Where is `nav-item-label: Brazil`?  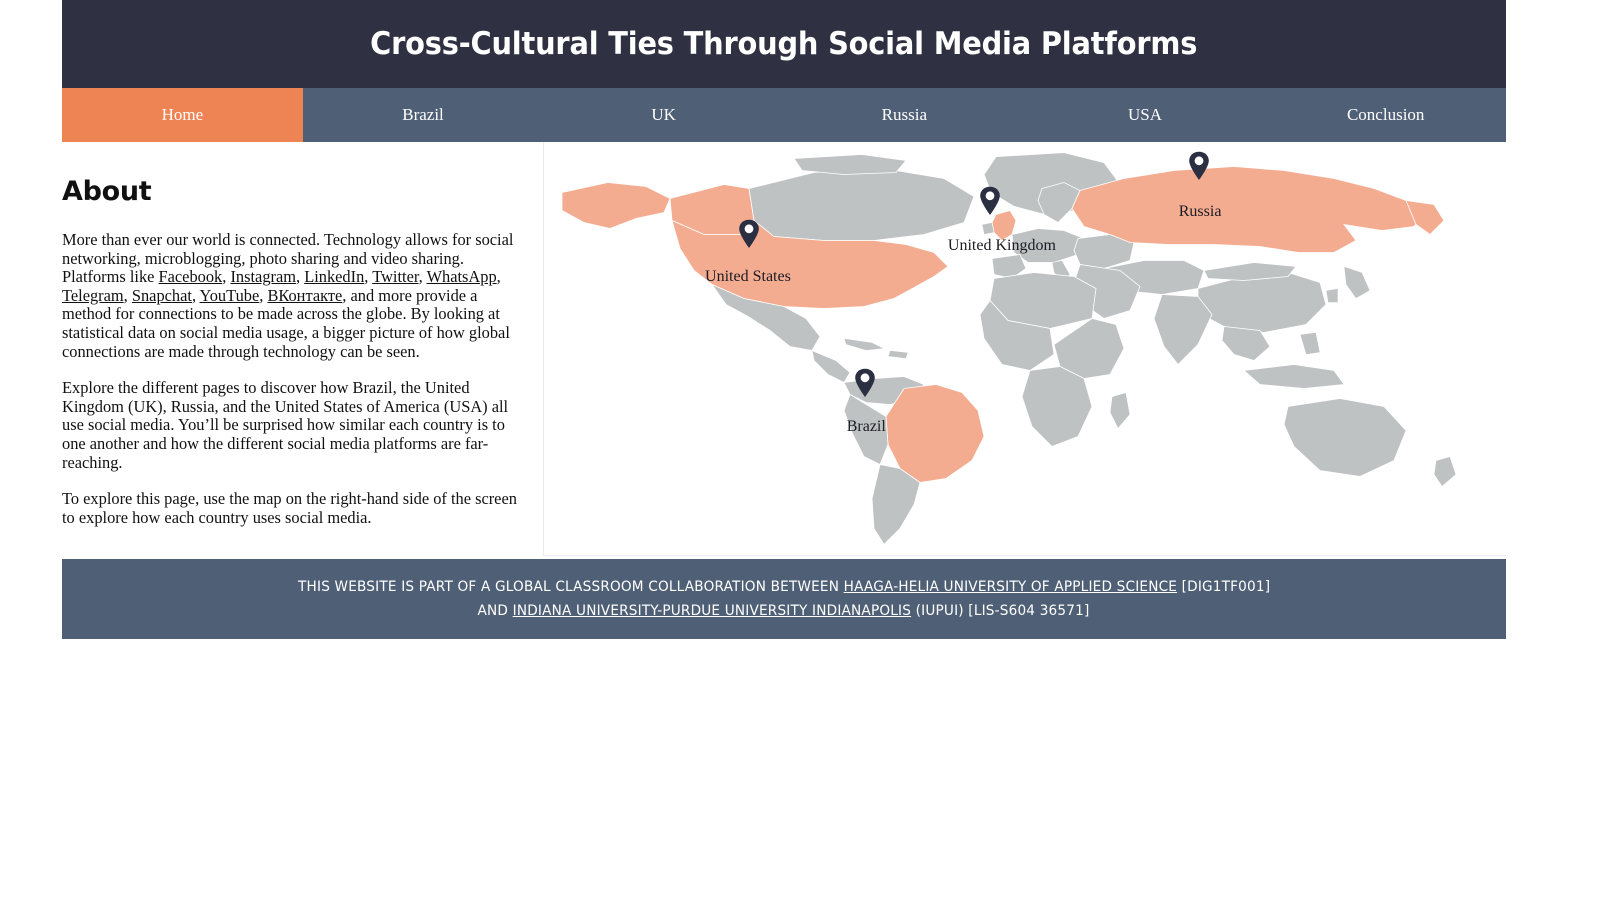
nav-item-label: Brazil is located at coordinates (423, 114).